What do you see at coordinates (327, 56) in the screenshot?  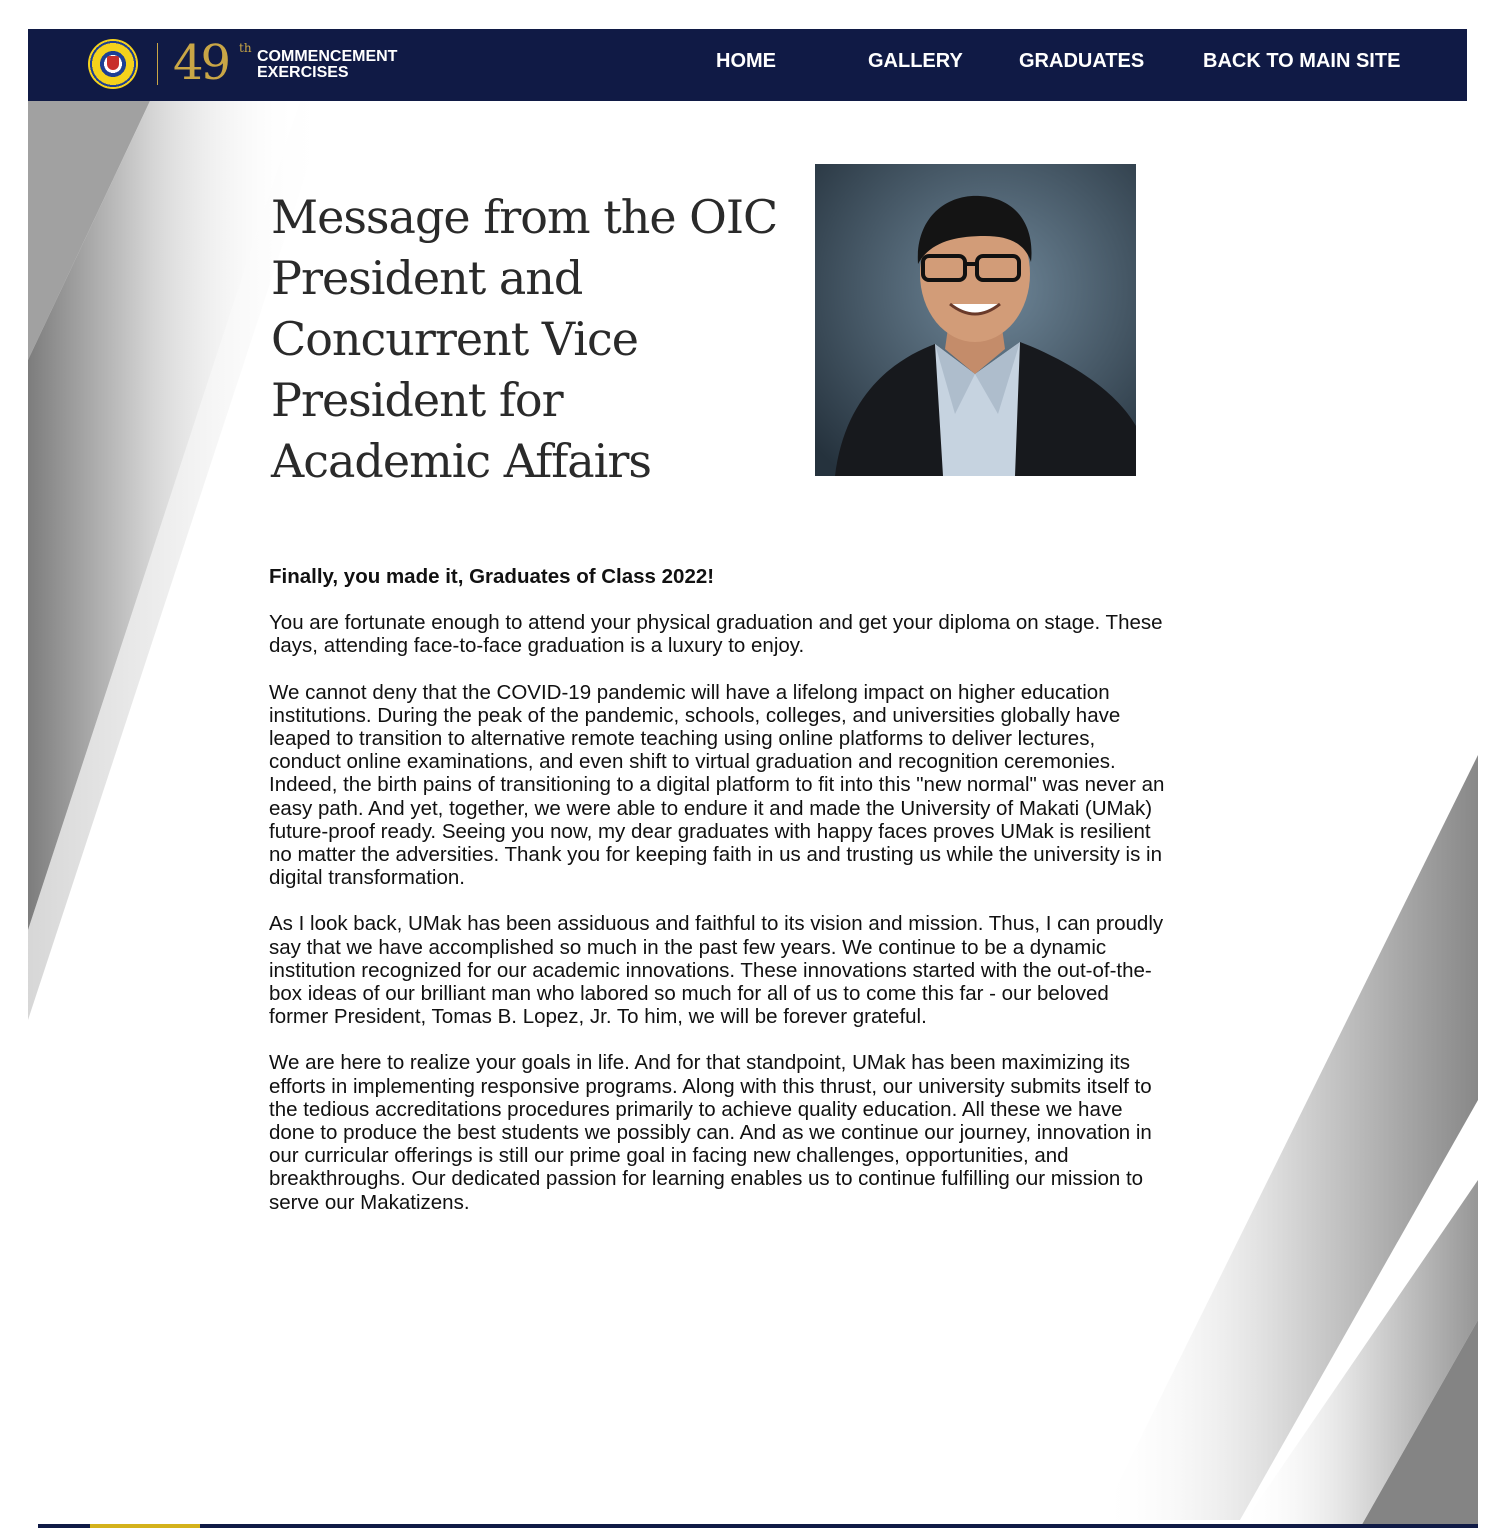 I see `event-title-line1: COMMENCEMENT` at bounding box center [327, 56].